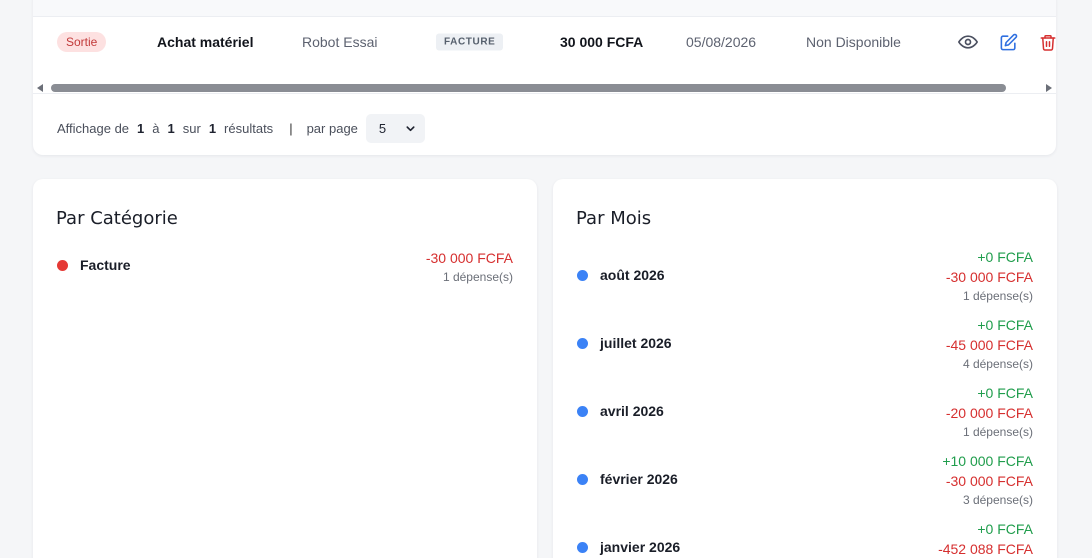 The width and height of the screenshot is (1092, 558). I want to click on delete-button, so click(1048, 42).